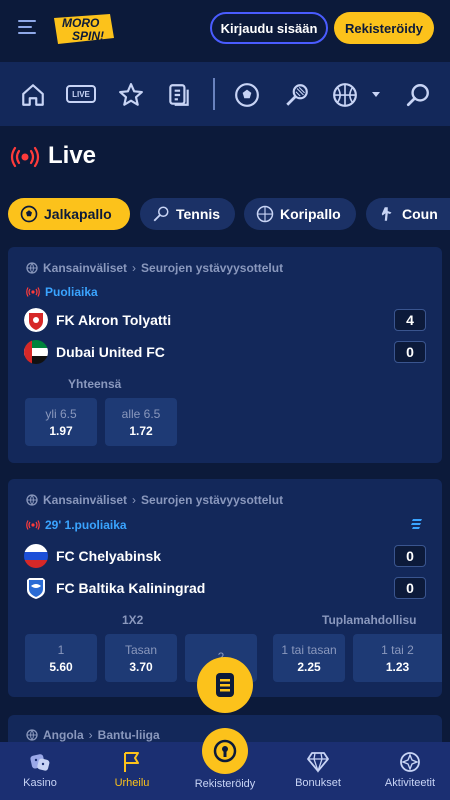  I want to click on menu-icon, so click(28, 28).